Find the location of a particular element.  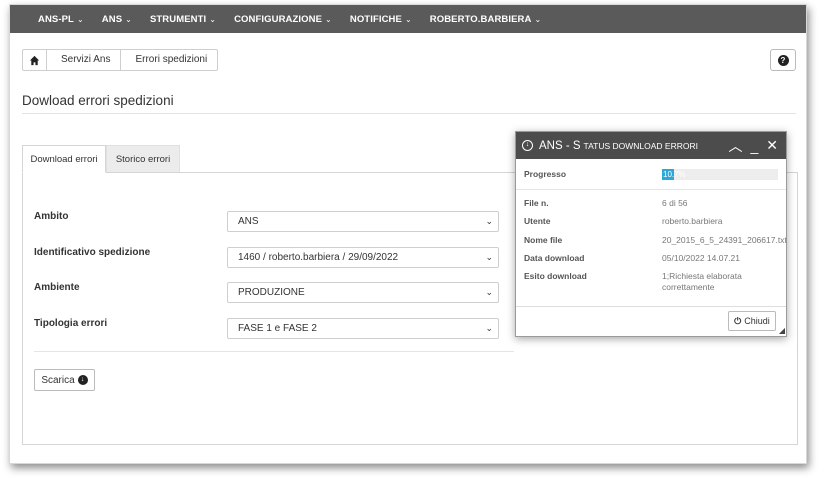

ambiente-select: PRODUZIONE ⌄ is located at coordinates (363, 292).